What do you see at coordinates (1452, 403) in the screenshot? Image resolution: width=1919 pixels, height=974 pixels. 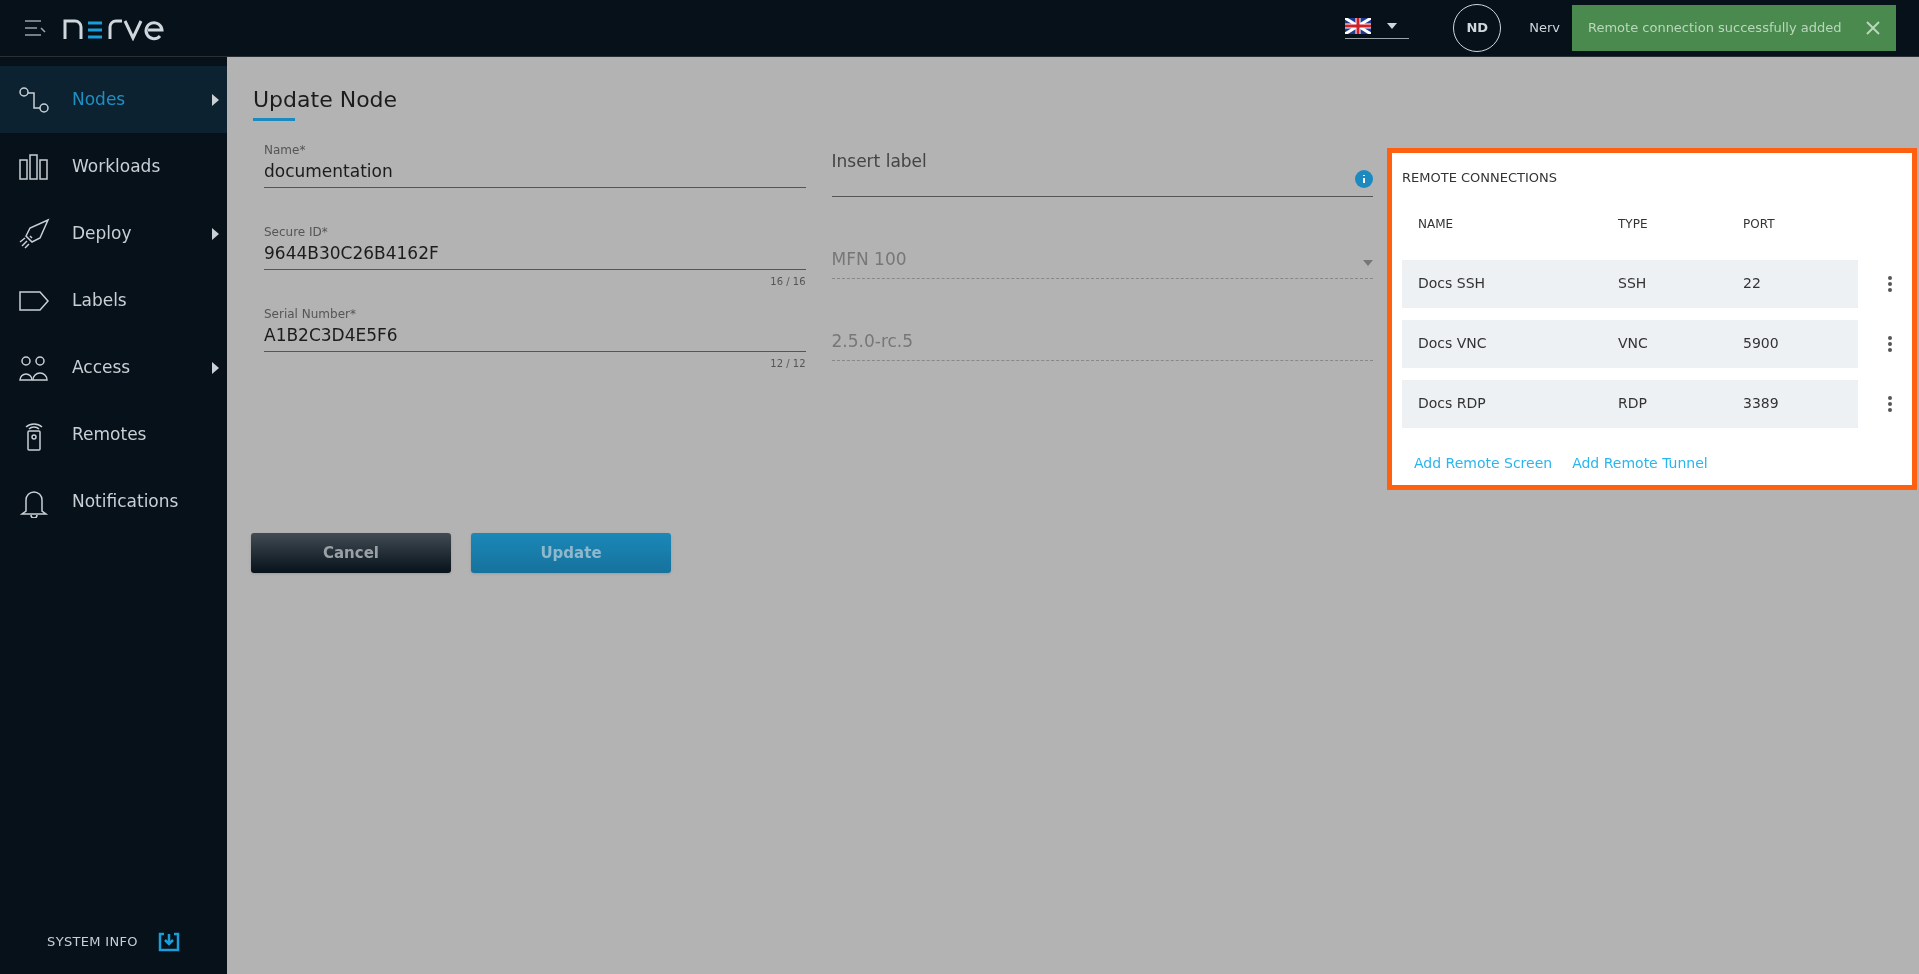 I see `table-cell-text: Docs RDP` at bounding box center [1452, 403].